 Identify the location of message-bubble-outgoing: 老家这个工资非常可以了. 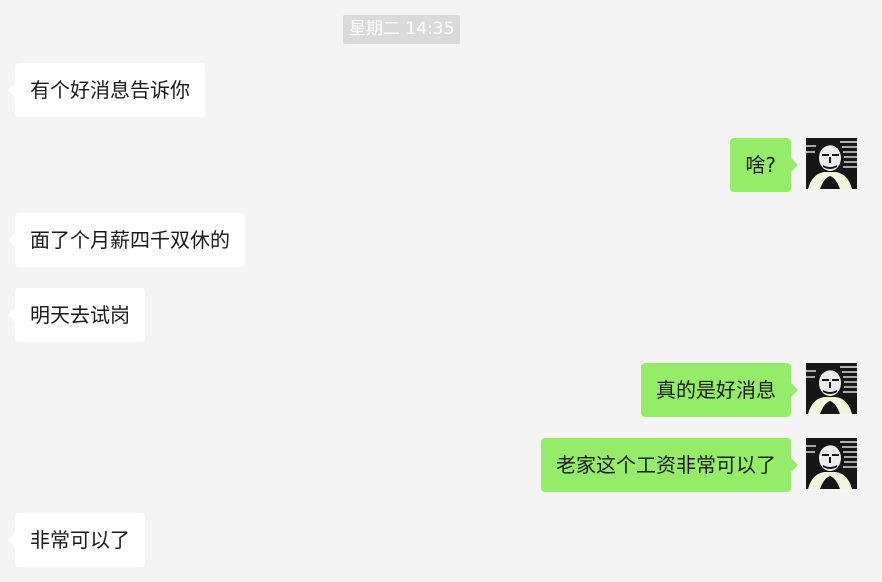
(669, 465).